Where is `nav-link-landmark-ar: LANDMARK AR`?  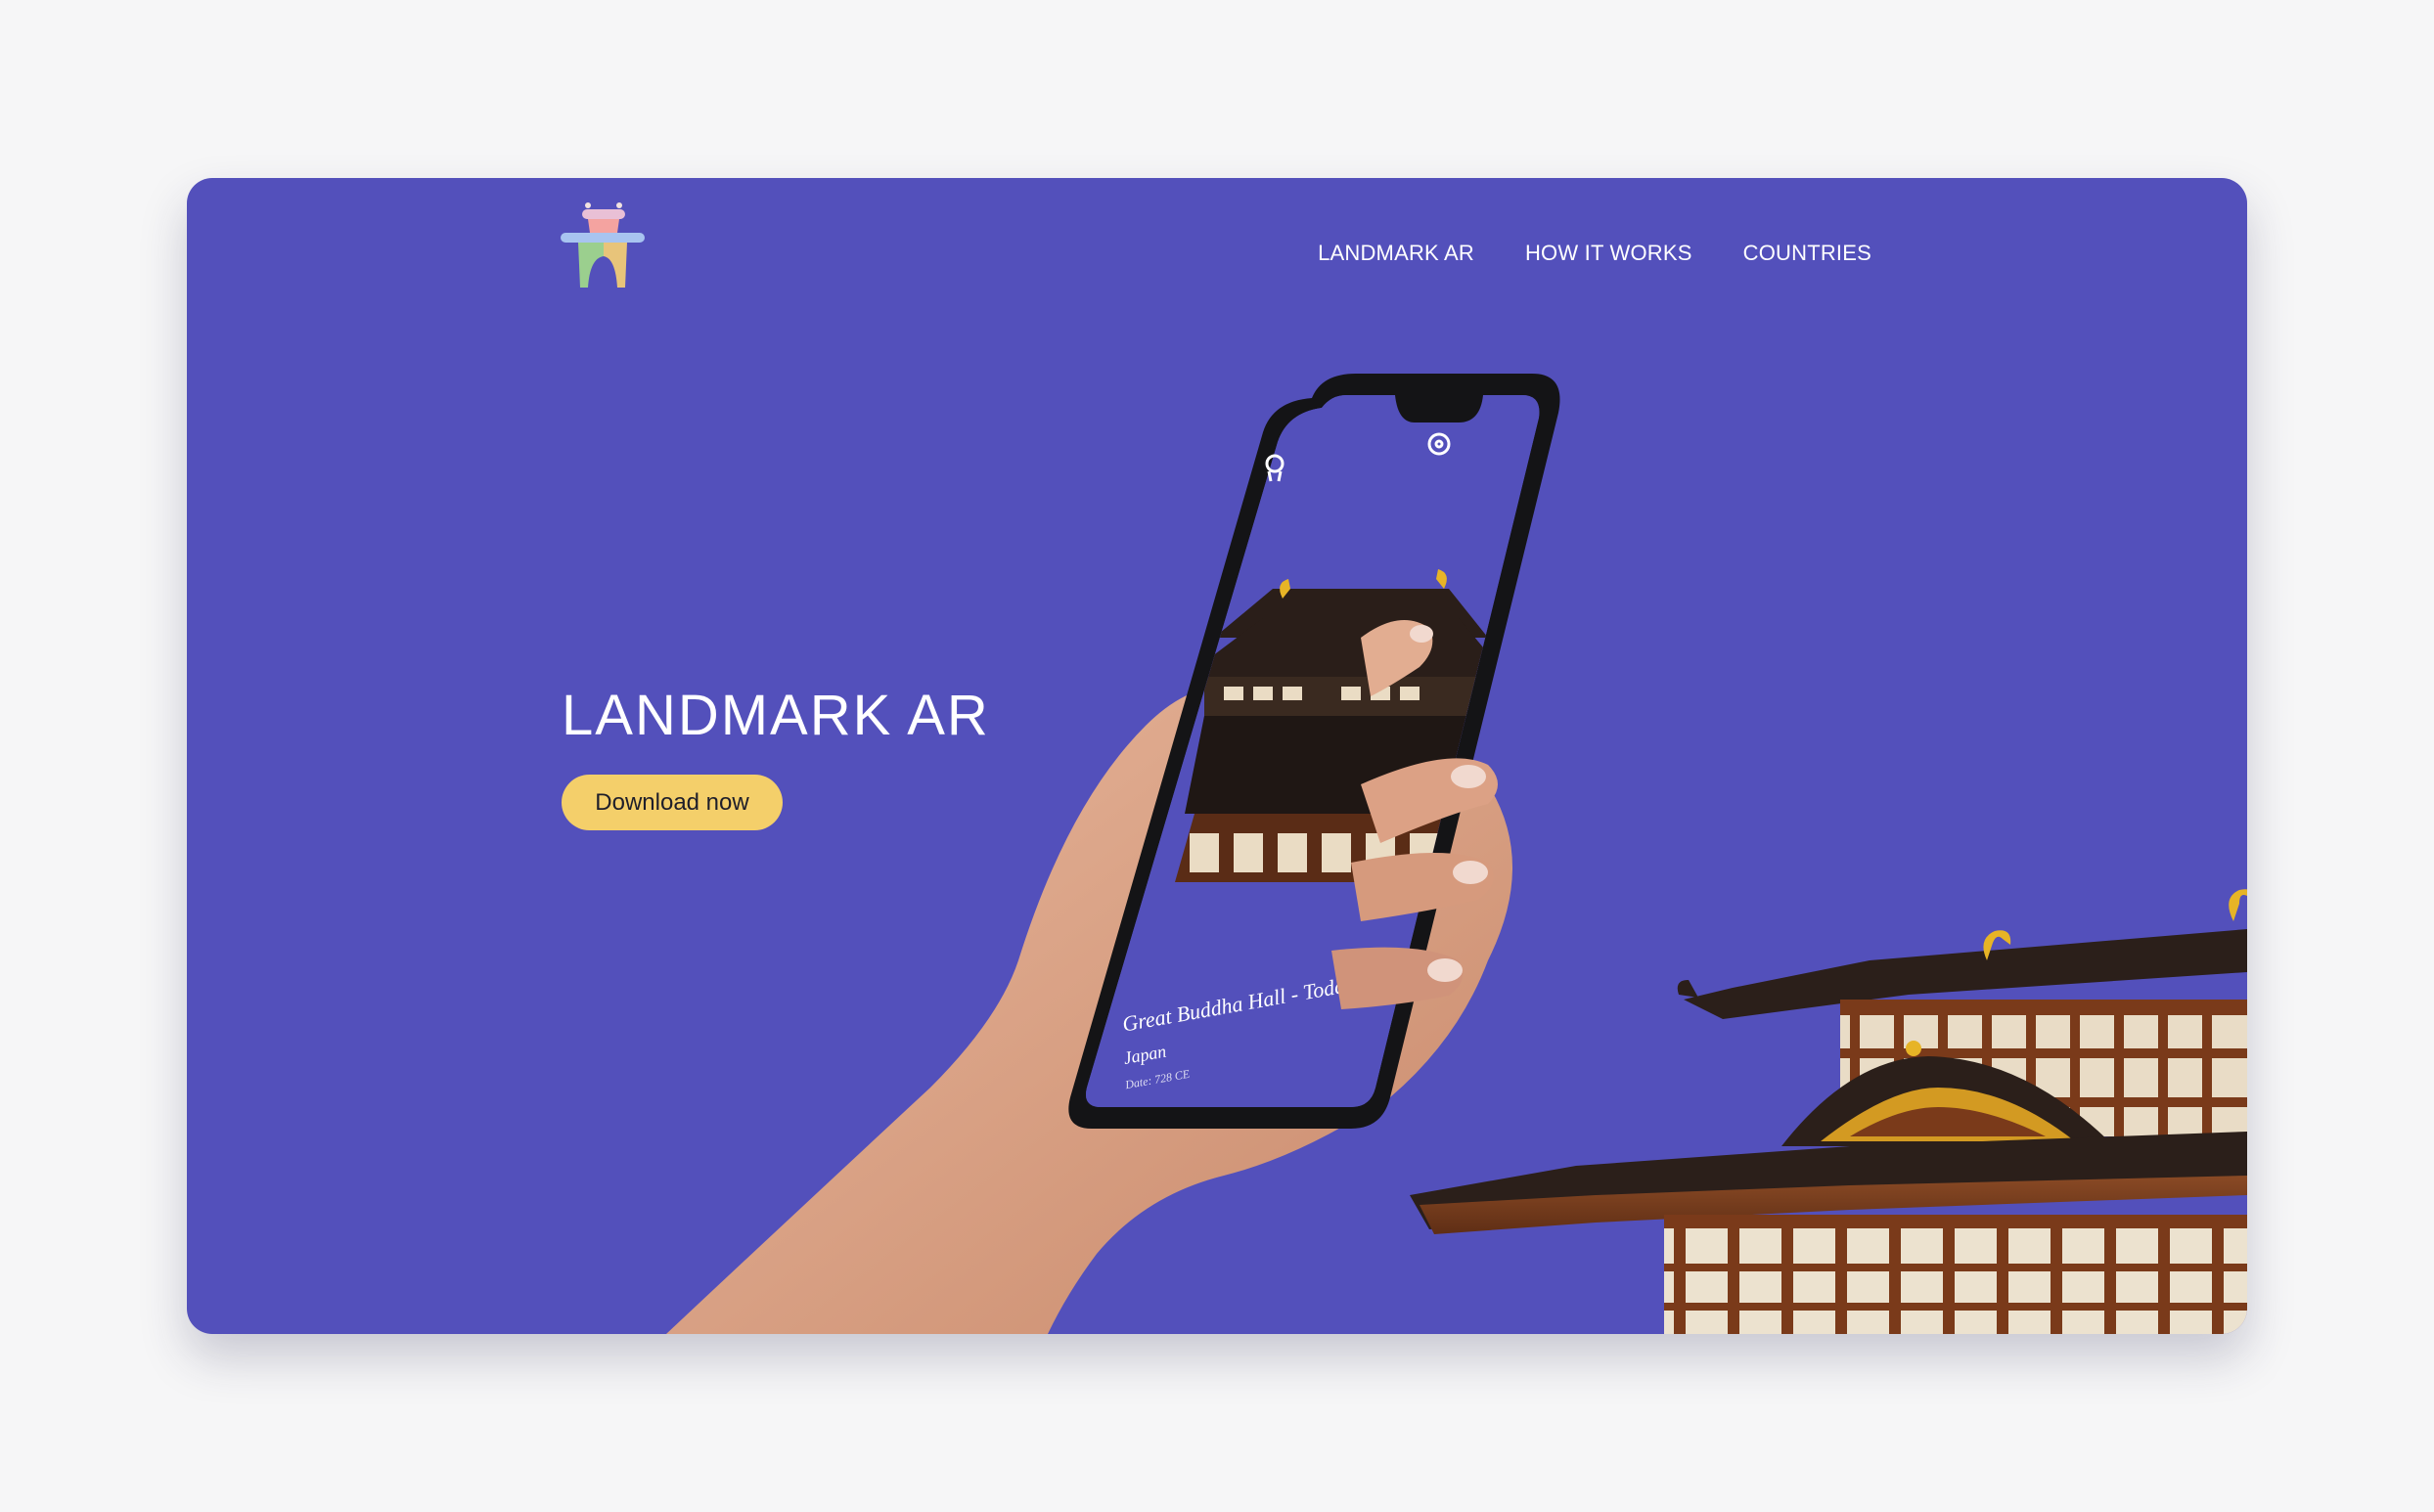 nav-link-landmark-ar: LANDMARK AR is located at coordinates (1396, 254).